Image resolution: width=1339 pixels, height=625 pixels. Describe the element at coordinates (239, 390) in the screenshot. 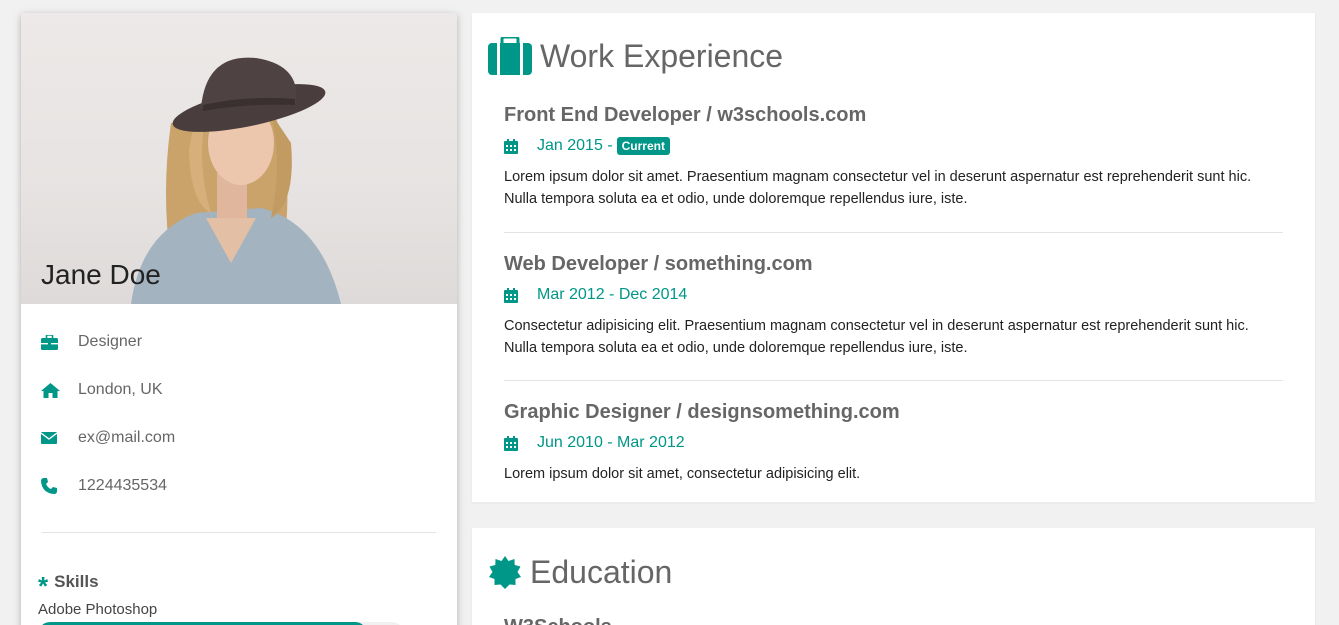

I see `info-location: London, UK` at that location.